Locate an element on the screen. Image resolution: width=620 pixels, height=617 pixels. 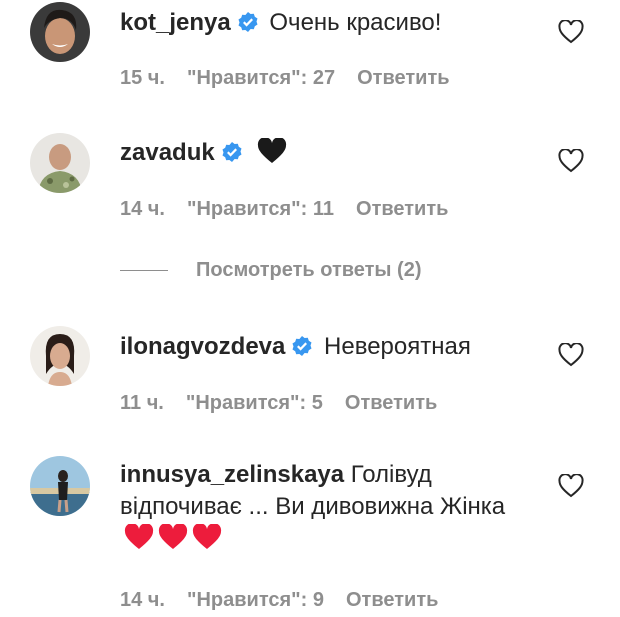
comment-meta: 14 ч. "Нравится": 11 Ответить is located at coordinates (295, 209).